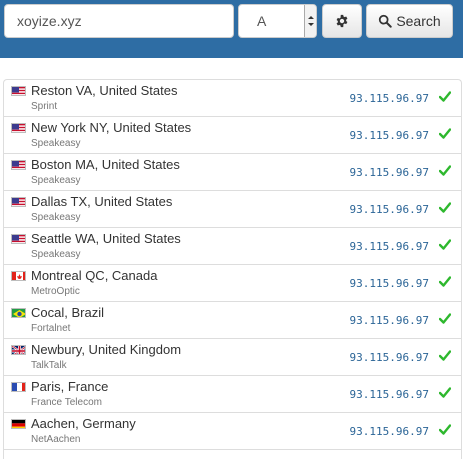  I want to click on isp-label: Sprint, so click(44, 106).